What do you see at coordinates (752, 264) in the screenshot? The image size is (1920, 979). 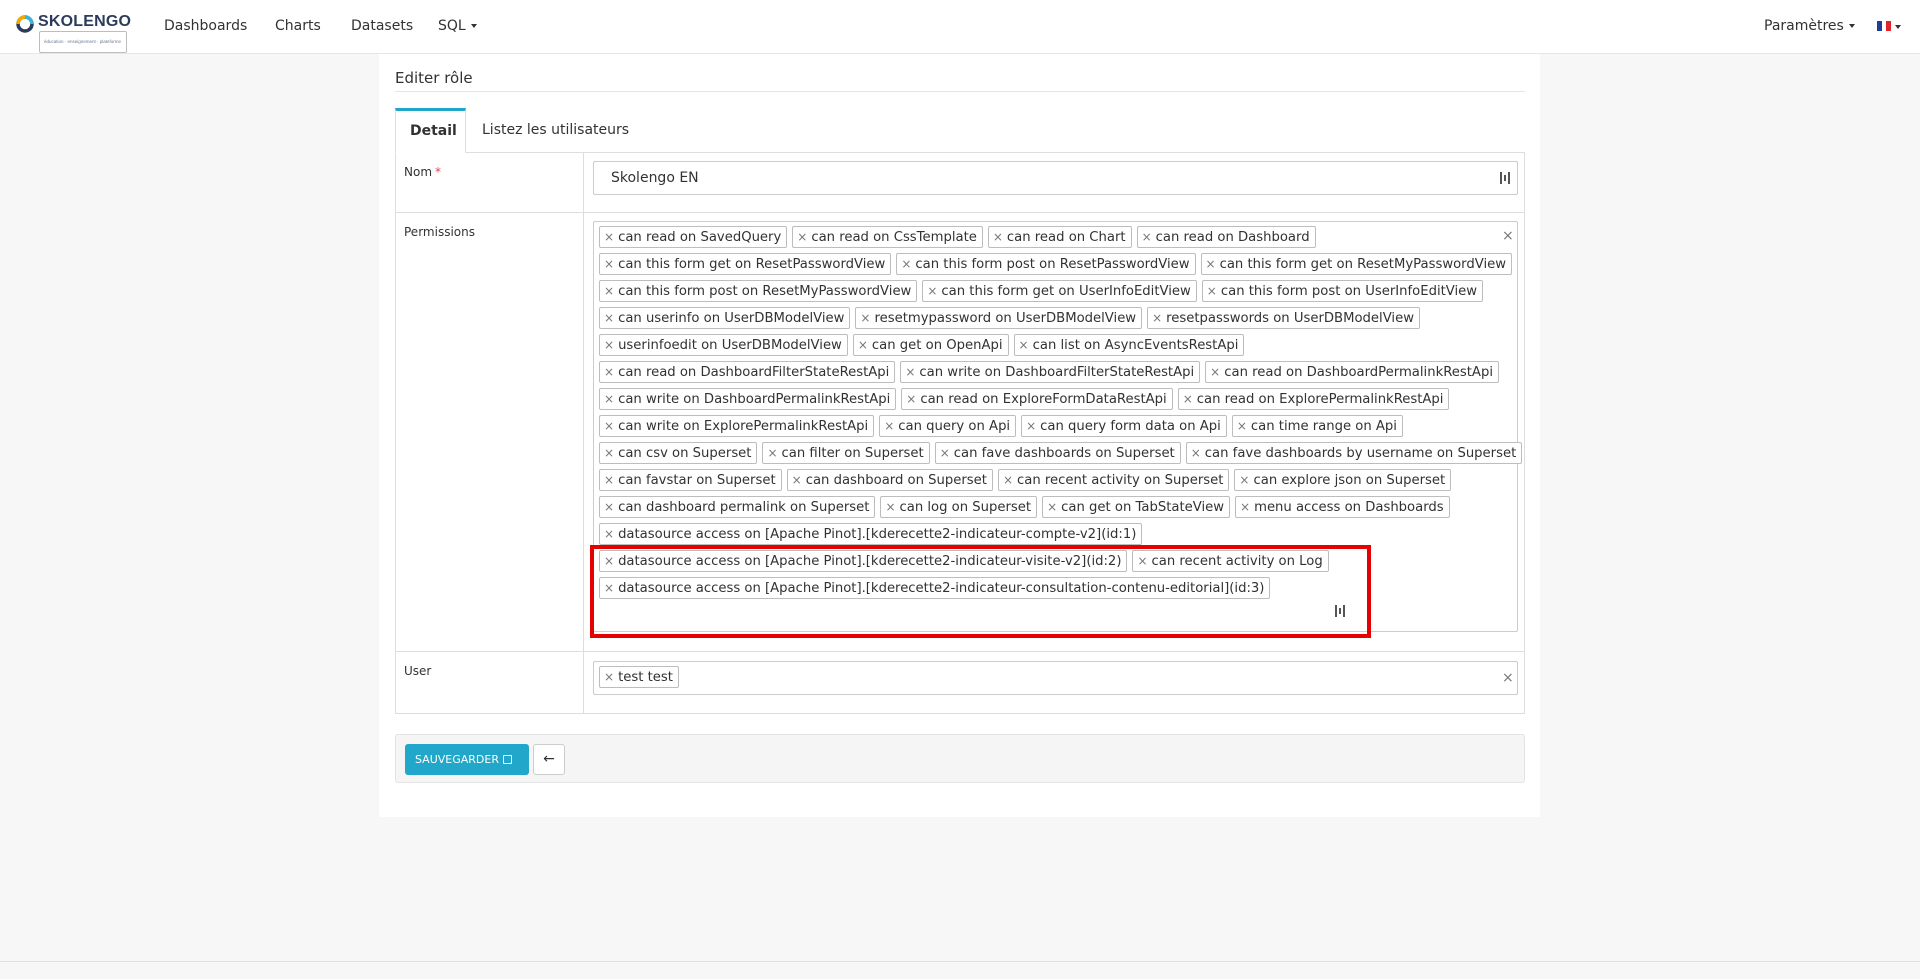 I see `tag-label: can this form get on ResetPasswordView` at bounding box center [752, 264].